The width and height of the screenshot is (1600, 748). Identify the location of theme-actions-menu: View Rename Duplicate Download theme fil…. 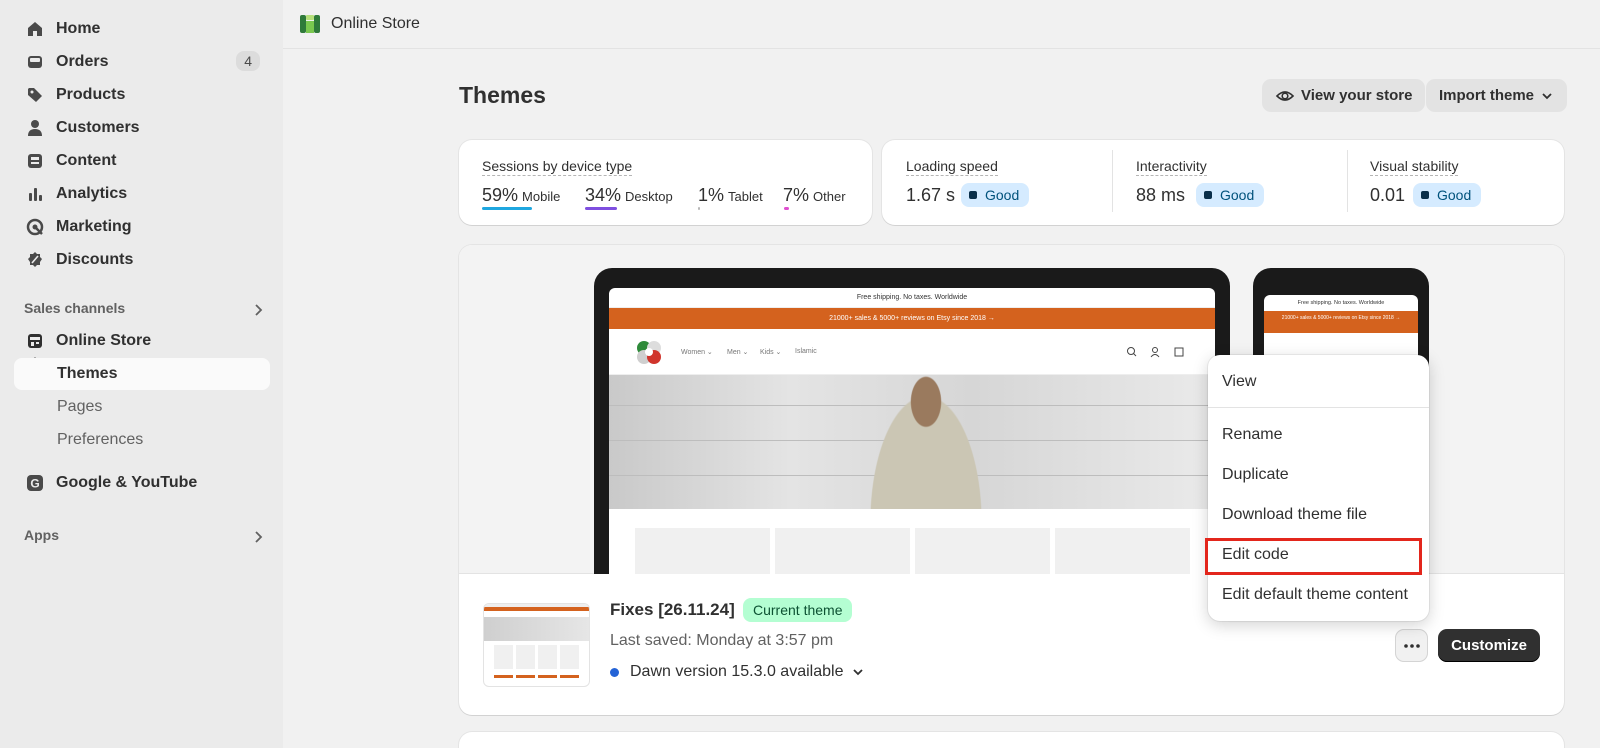
(1318, 488).